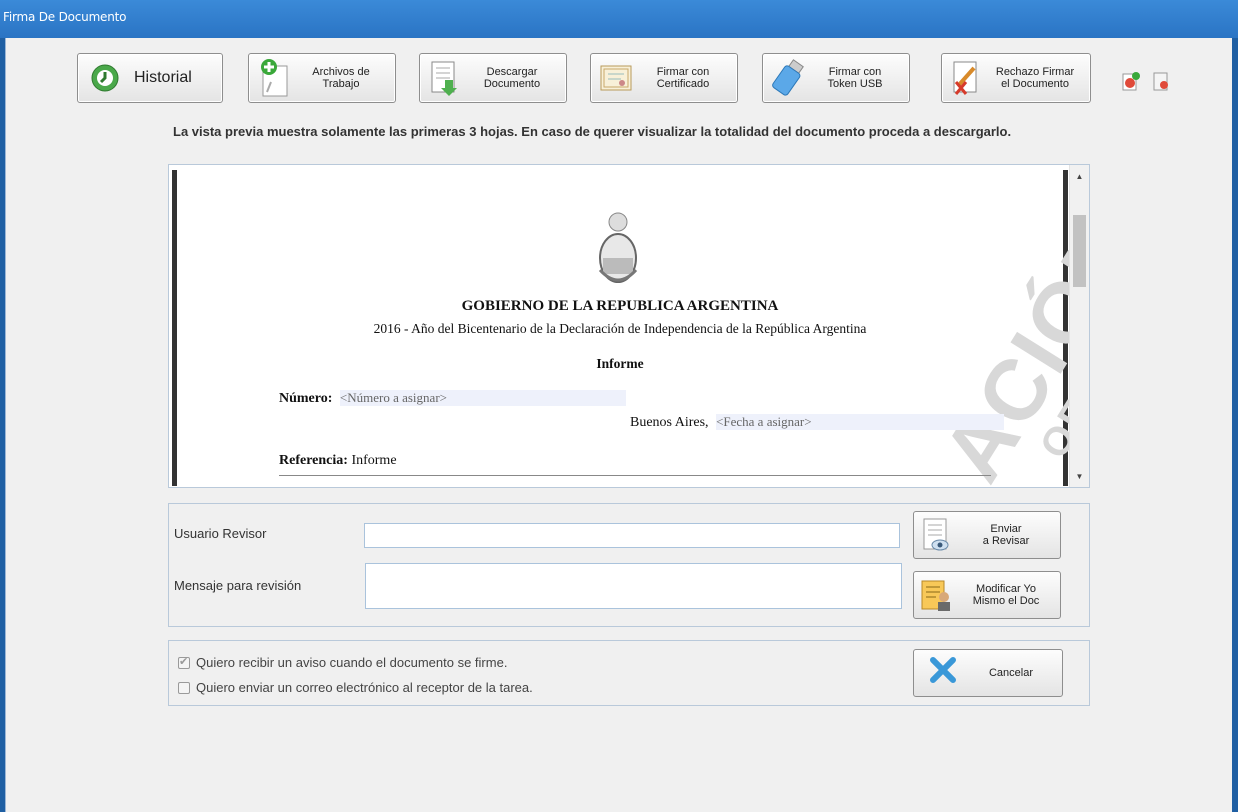 This screenshot has width=1238, height=812. Describe the element at coordinates (683, 78) in the screenshot. I see `firmar-certificado-label: Firmar con Certificado` at that location.